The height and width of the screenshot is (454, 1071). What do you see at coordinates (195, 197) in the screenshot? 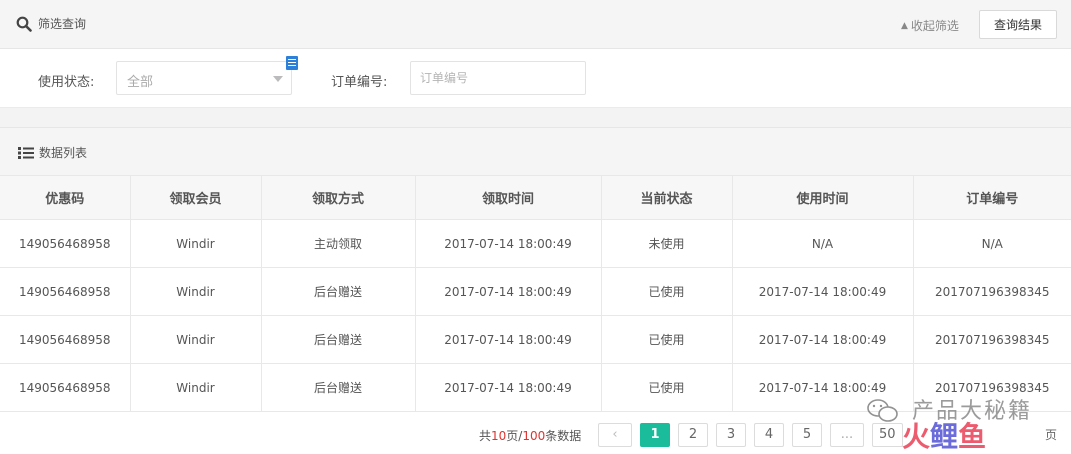
I see `col-member: 领取会员` at bounding box center [195, 197].